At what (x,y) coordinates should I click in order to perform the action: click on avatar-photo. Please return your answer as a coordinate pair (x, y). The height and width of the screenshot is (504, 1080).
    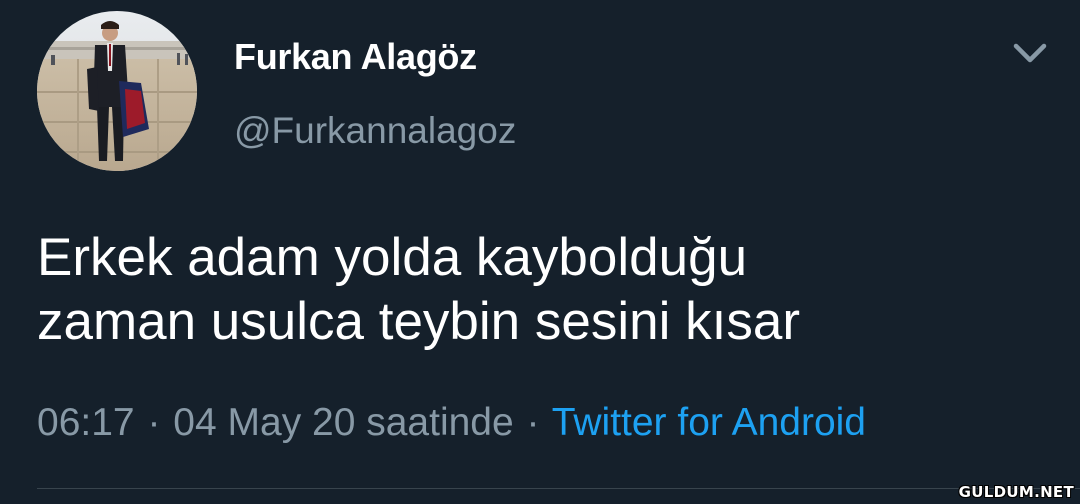
    Looking at the image, I should click on (117, 91).